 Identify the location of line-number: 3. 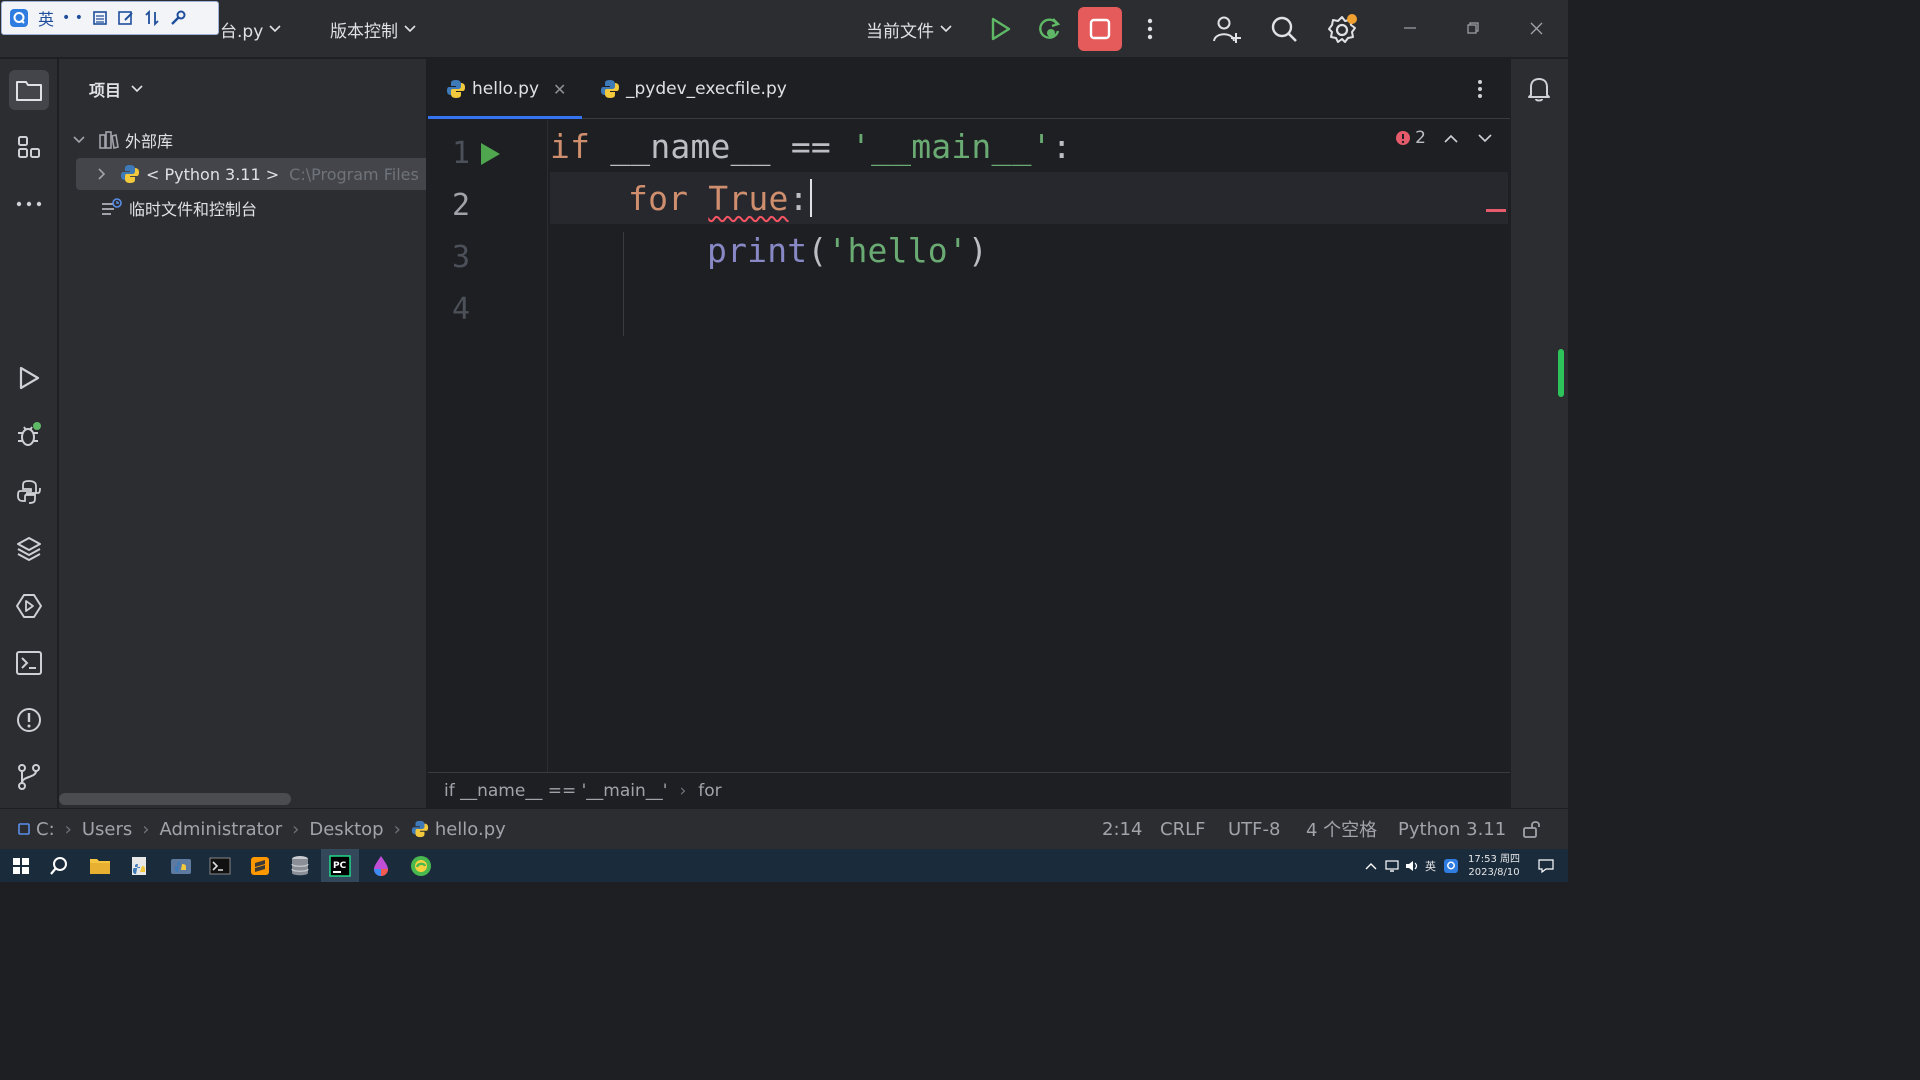
(460, 257).